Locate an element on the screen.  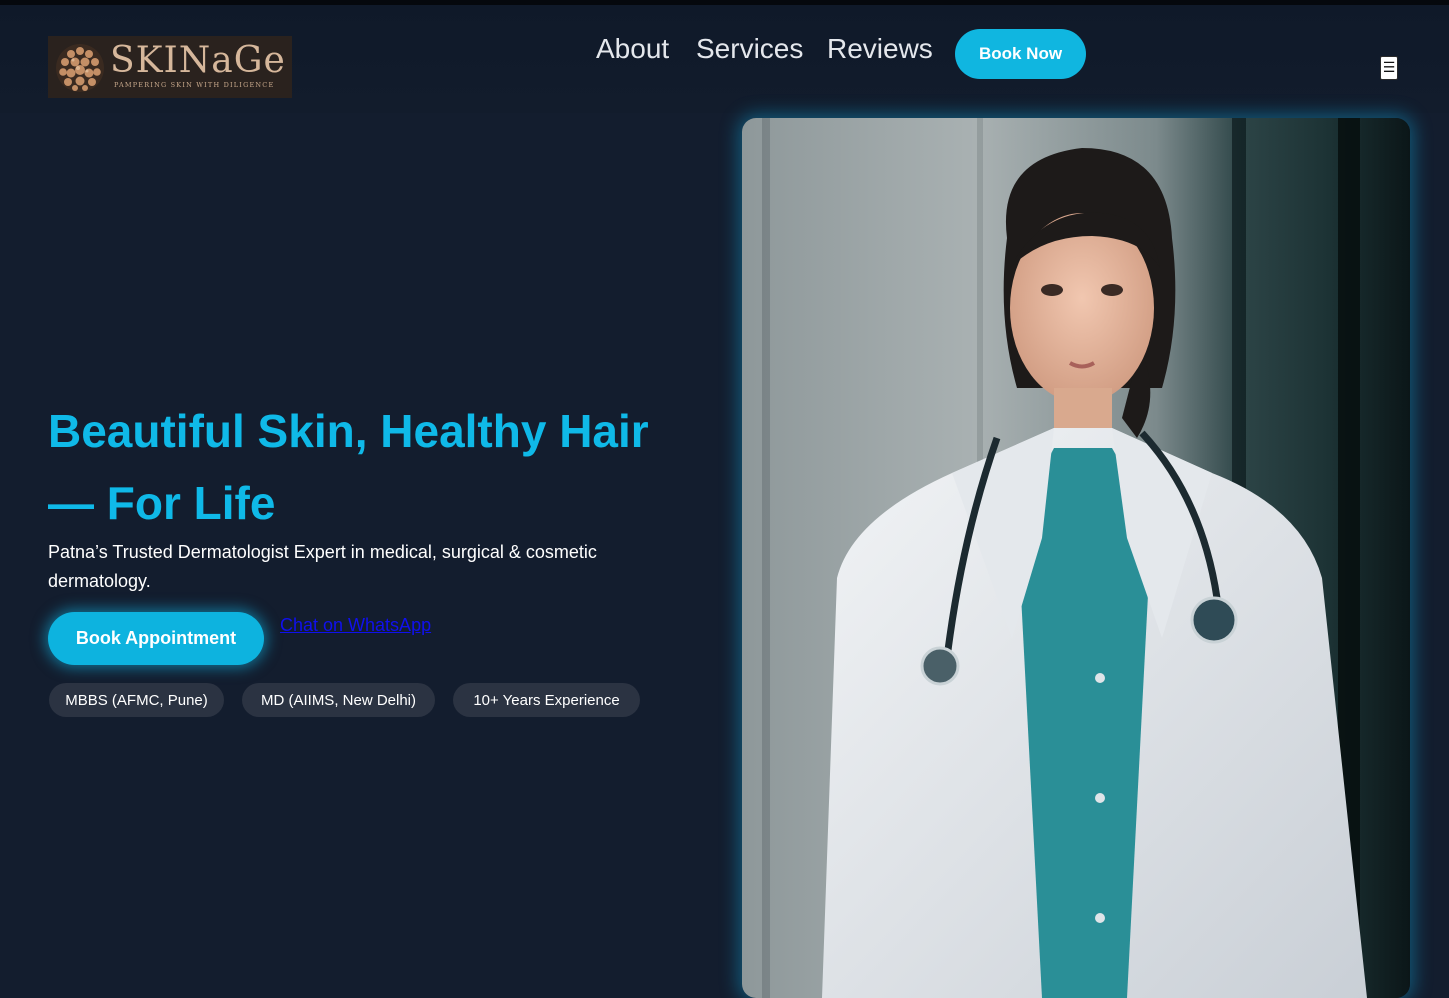
logo-tagline: PAMPERING SKIN WITH DILIGENCE is located at coordinates (194, 85).